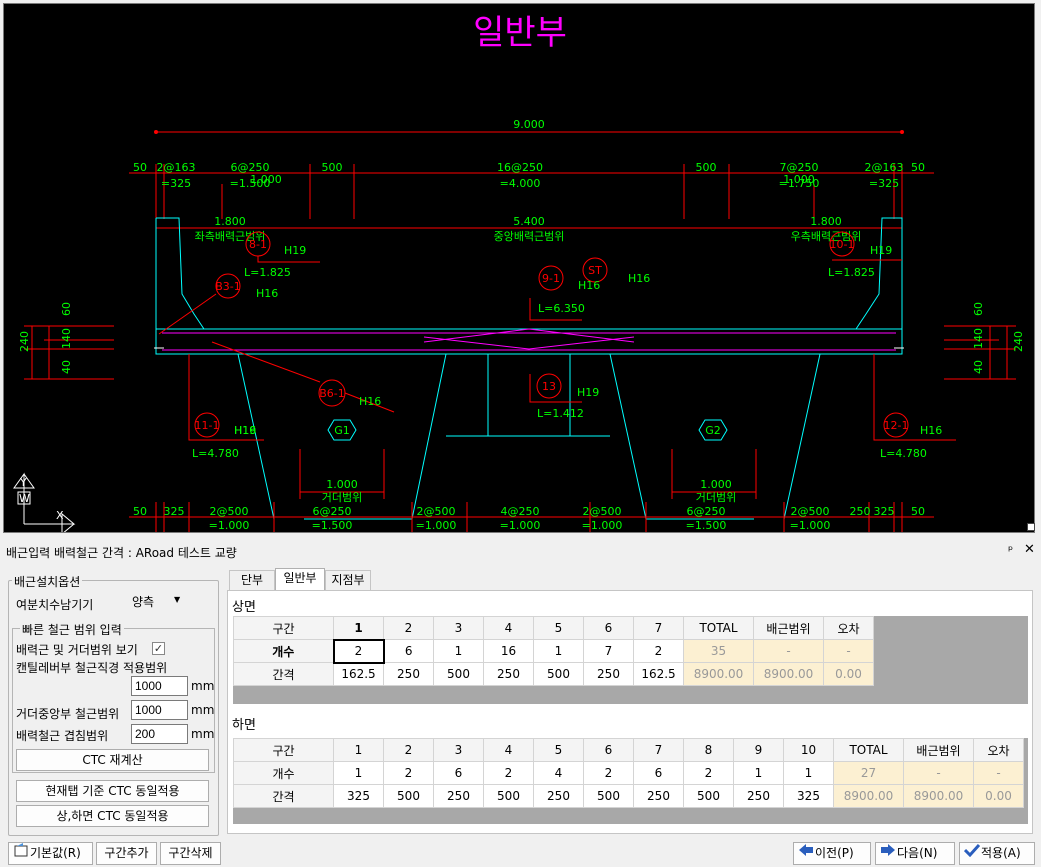 The width and height of the screenshot is (1041, 867). I want to click on lower-head-cell: 3, so click(458, 750).